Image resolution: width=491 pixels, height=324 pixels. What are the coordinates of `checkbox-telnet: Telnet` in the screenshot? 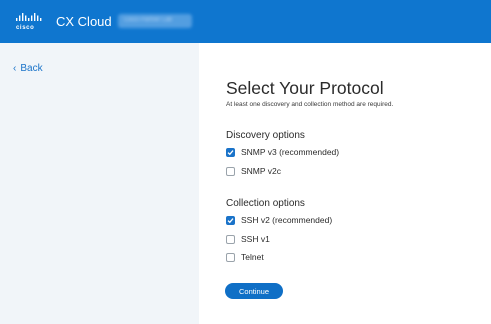 It's located at (245, 257).